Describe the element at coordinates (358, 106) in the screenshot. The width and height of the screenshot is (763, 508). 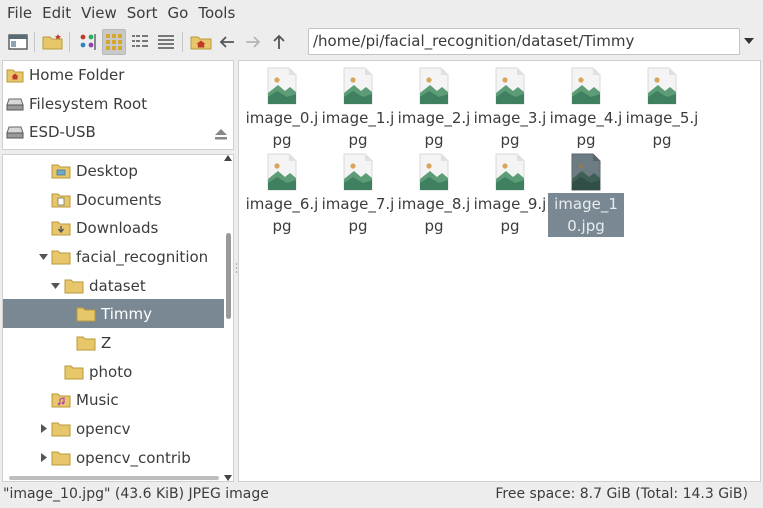
I see `file-item: image_1.jpg` at that location.